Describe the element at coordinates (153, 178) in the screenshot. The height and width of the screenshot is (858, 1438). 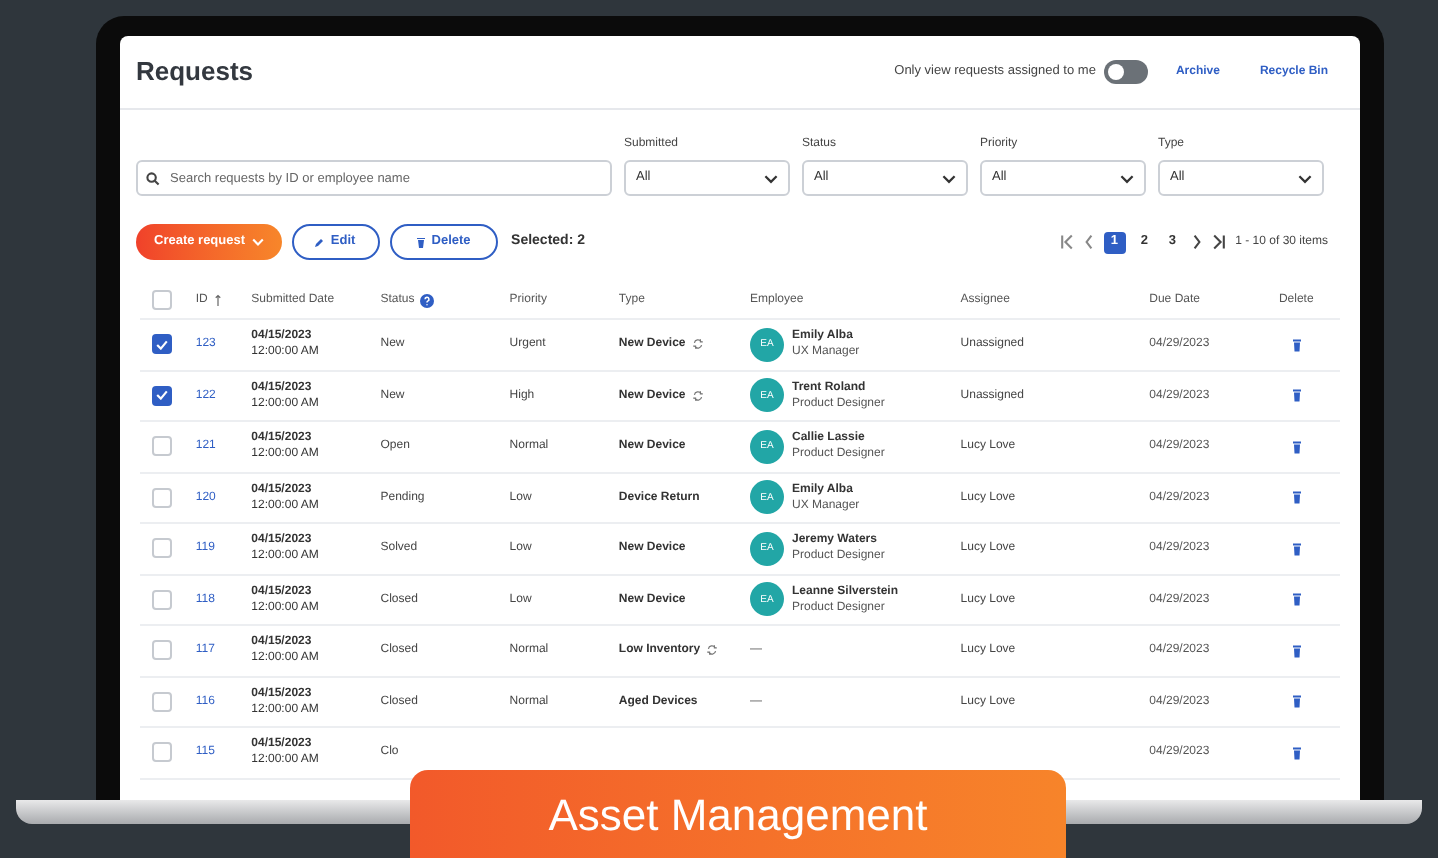
I see `search-icon` at that location.